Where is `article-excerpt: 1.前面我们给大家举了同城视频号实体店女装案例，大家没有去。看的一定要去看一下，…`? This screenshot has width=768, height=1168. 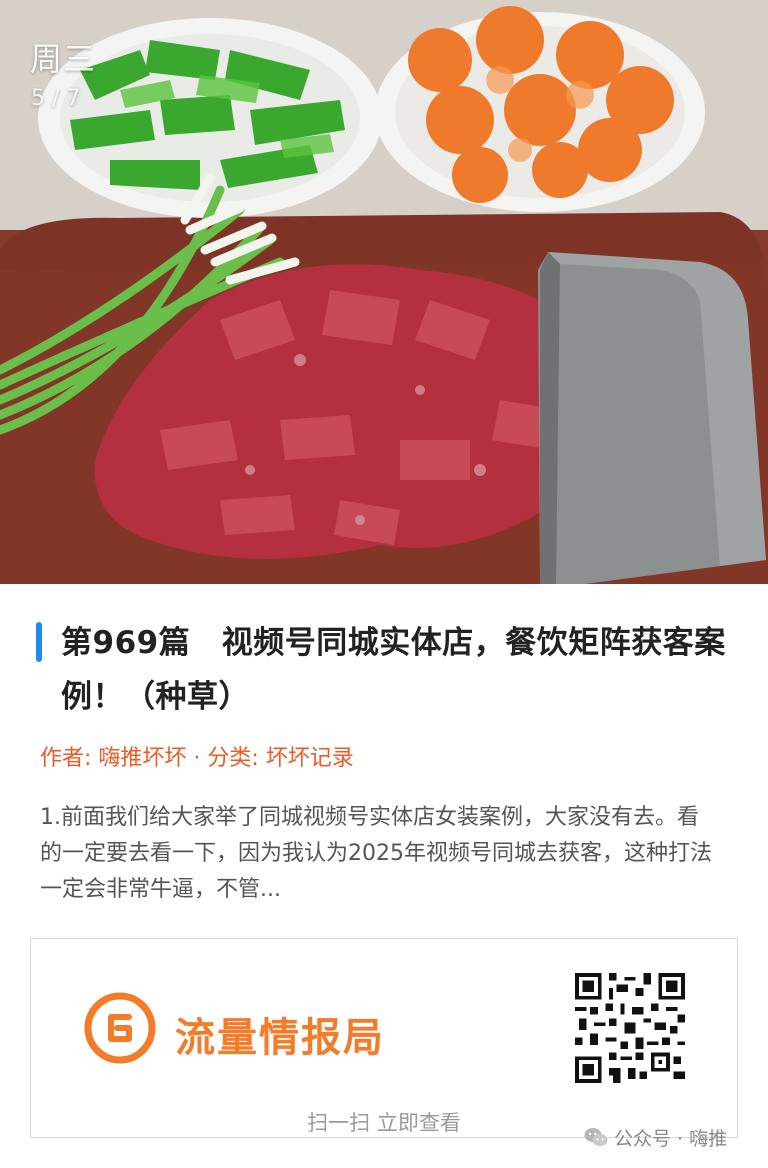 article-excerpt: 1.前面我们给大家举了同城视频号实体店女装案例，大家没有去。看的一定要去看一下，… is located at coordinates (376, 853).